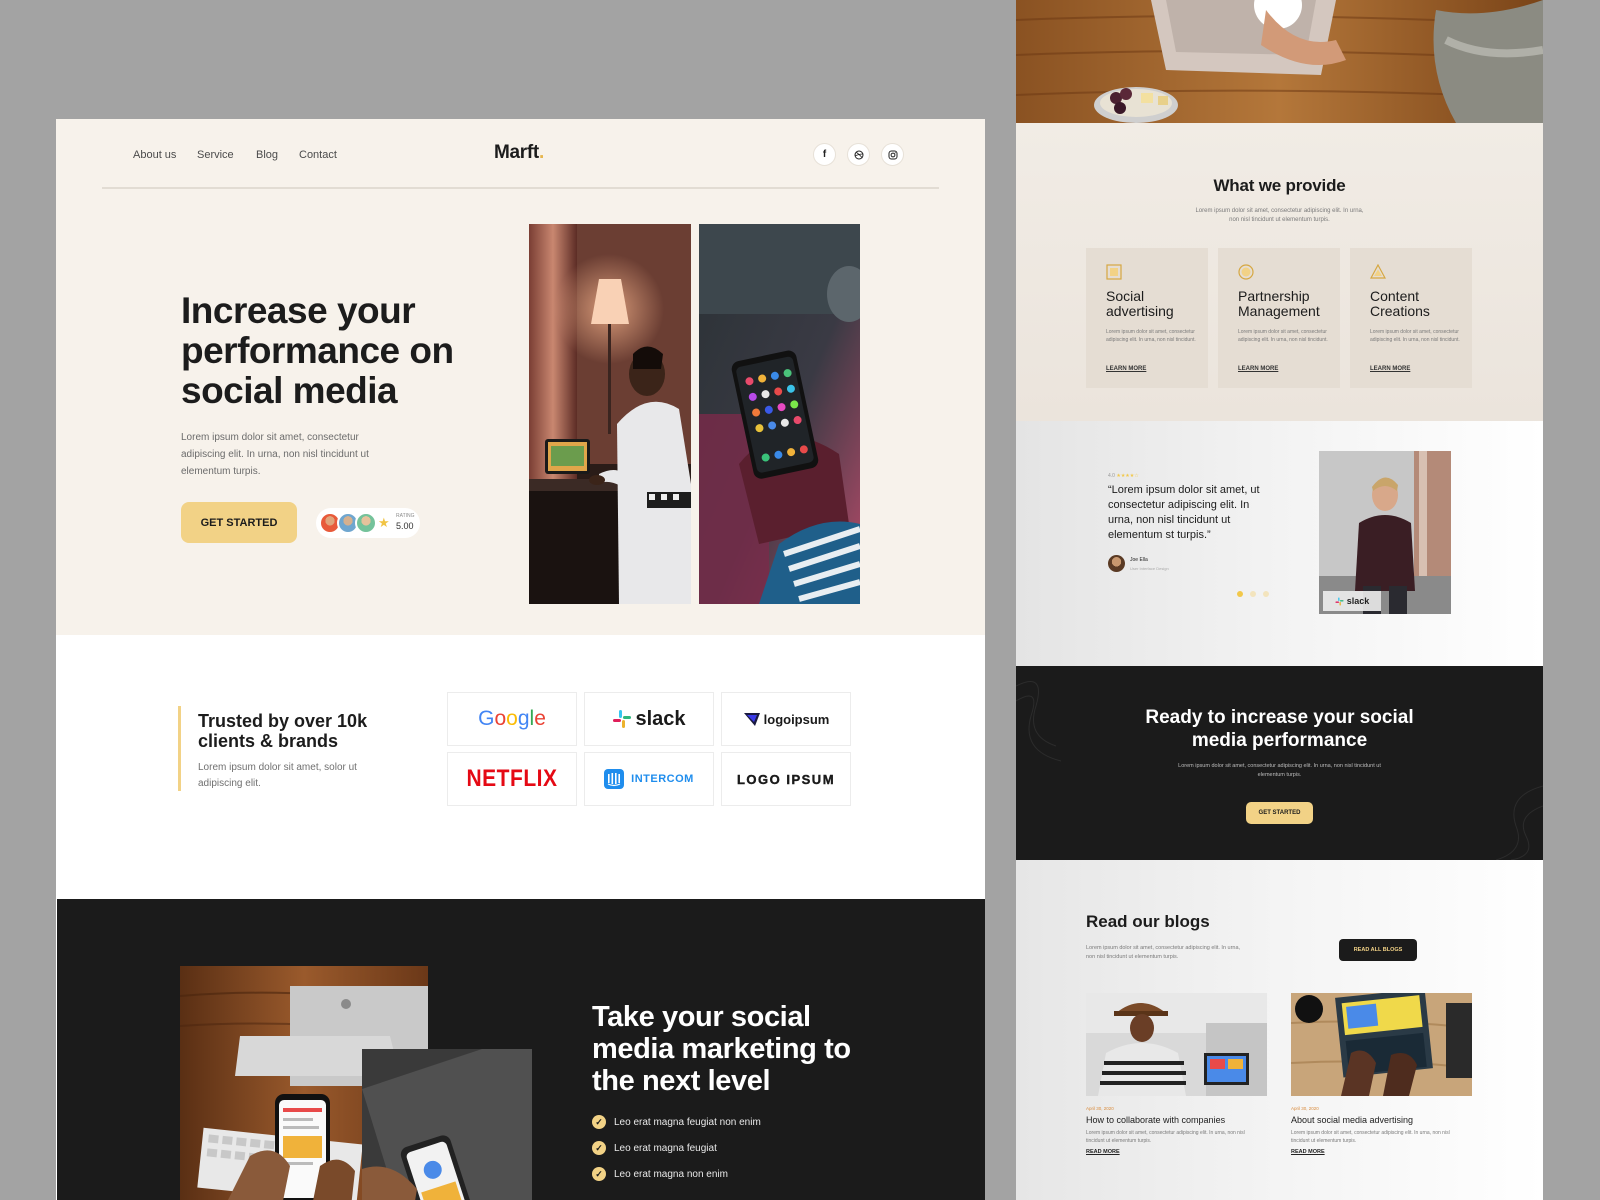 The height and width of the screenshot is (1200, 1600). I want to click on nav-link-about: About us, so click(154, 155).